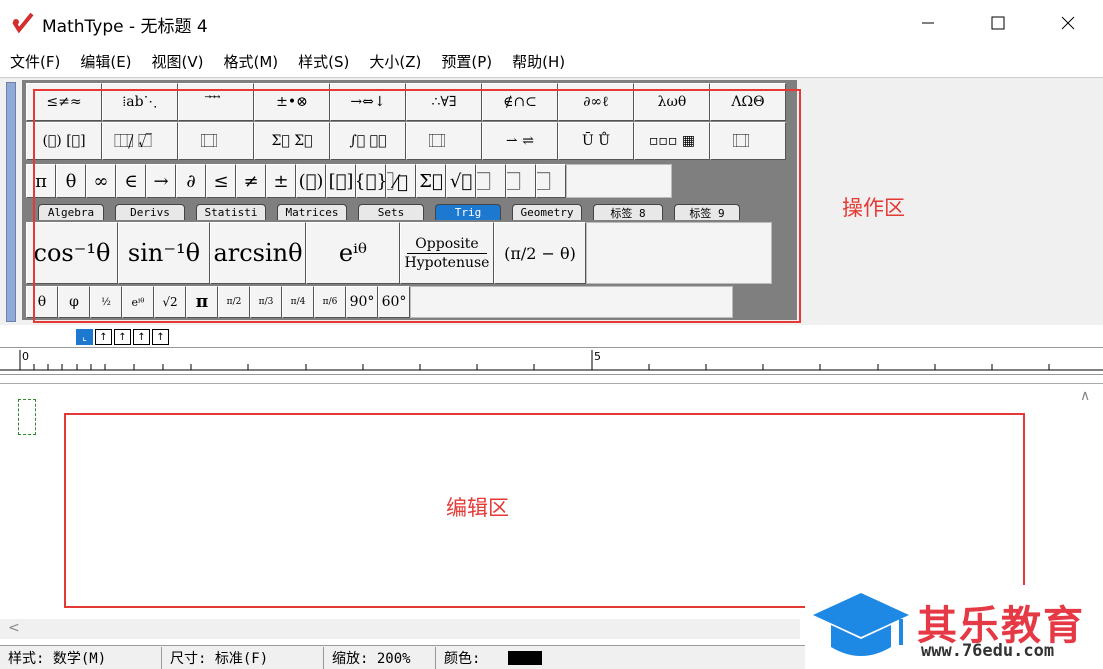 This screenshot has height=669, width=1103. What do you see at coordinates (64, 141) in the screenshot?
I see `fences-palette-button: (⃞) [⃞]` at bounding box center [64, 141].